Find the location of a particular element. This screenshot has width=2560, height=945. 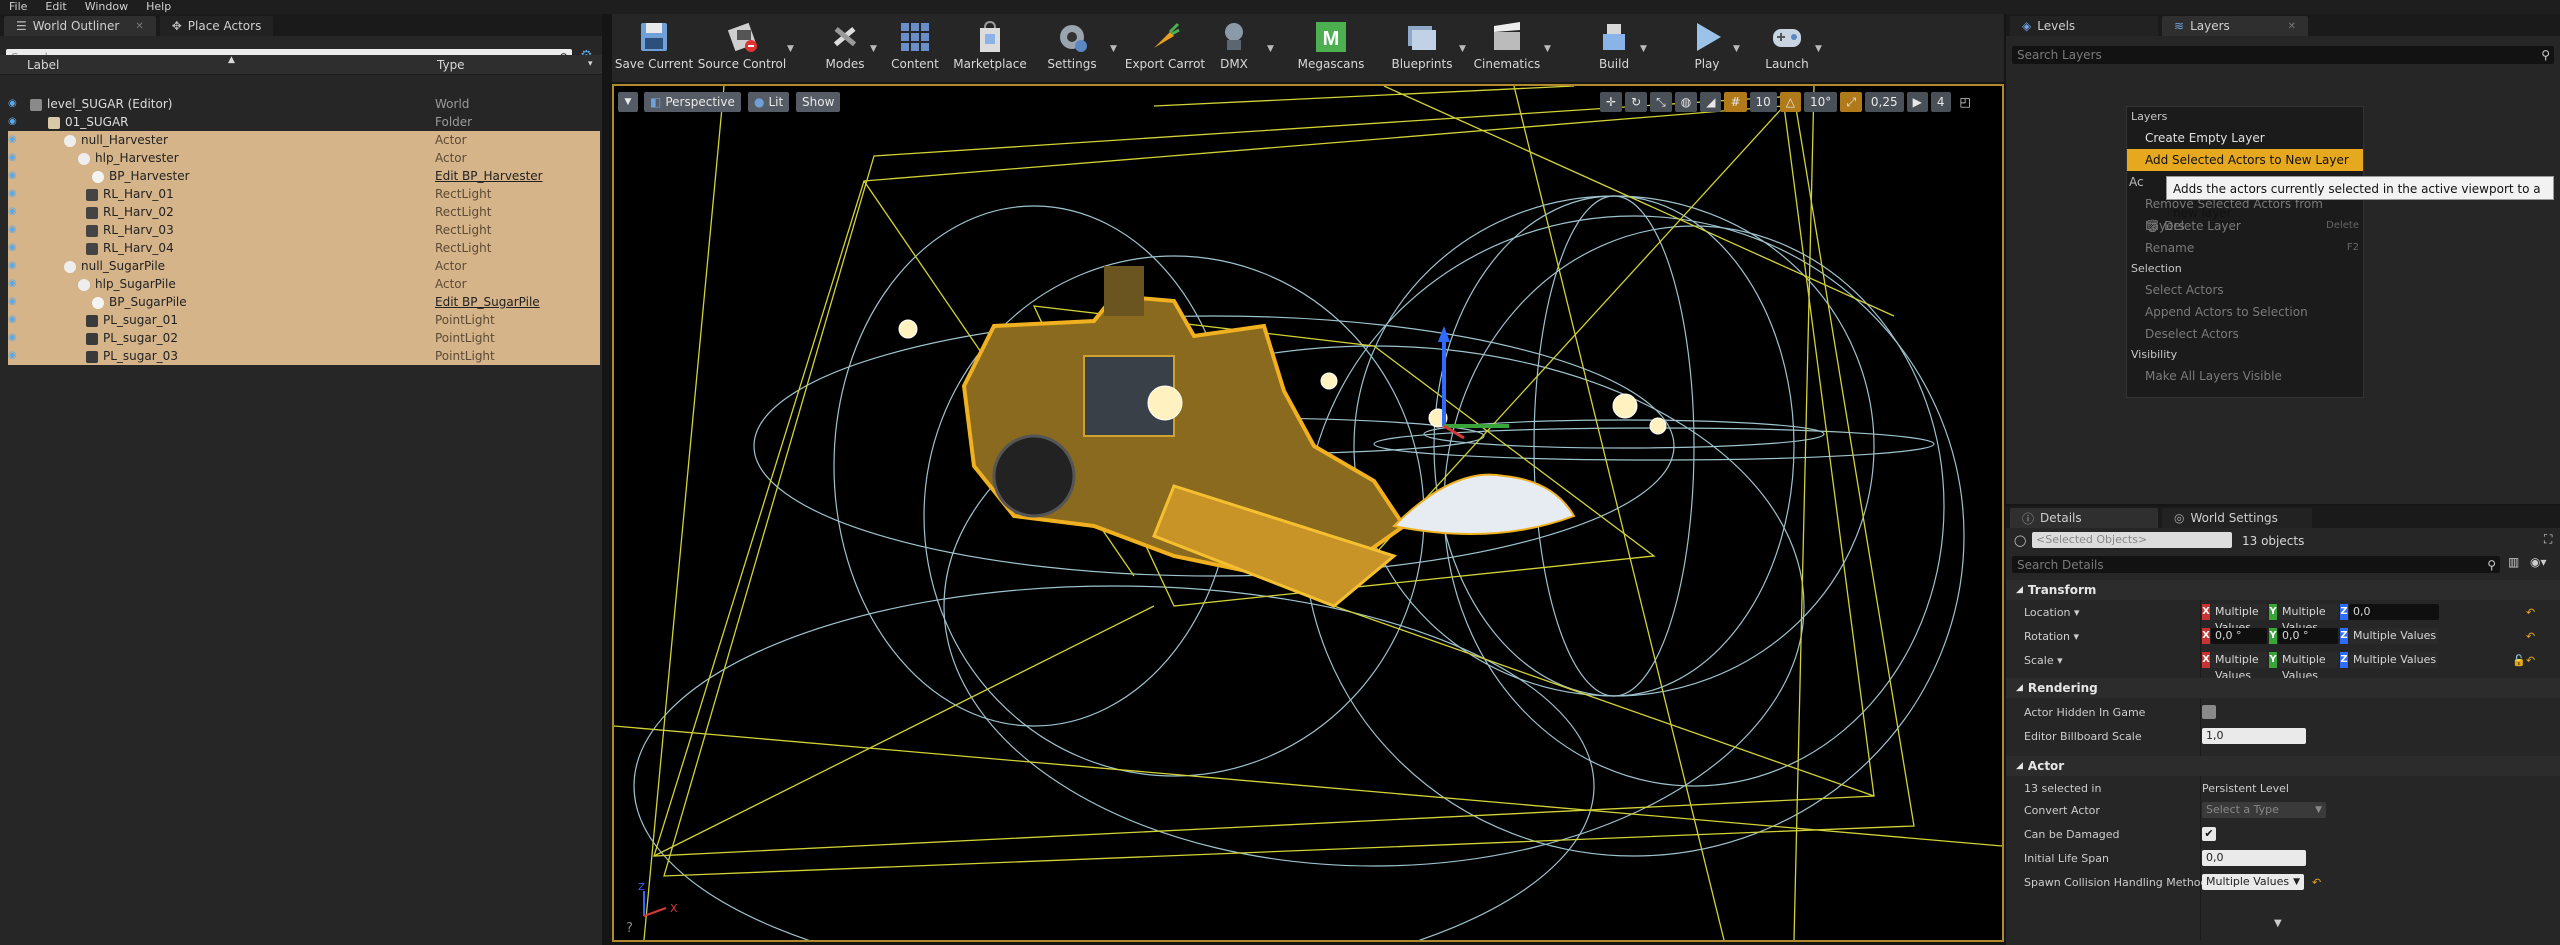

location-x-field: Multiple Values is located at coordinates (2239, 619).